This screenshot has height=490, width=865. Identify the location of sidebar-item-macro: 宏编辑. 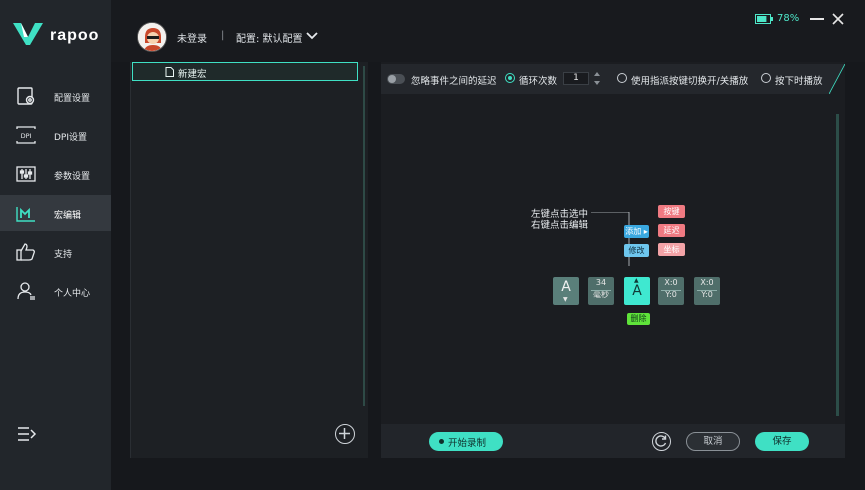
(55, 213).